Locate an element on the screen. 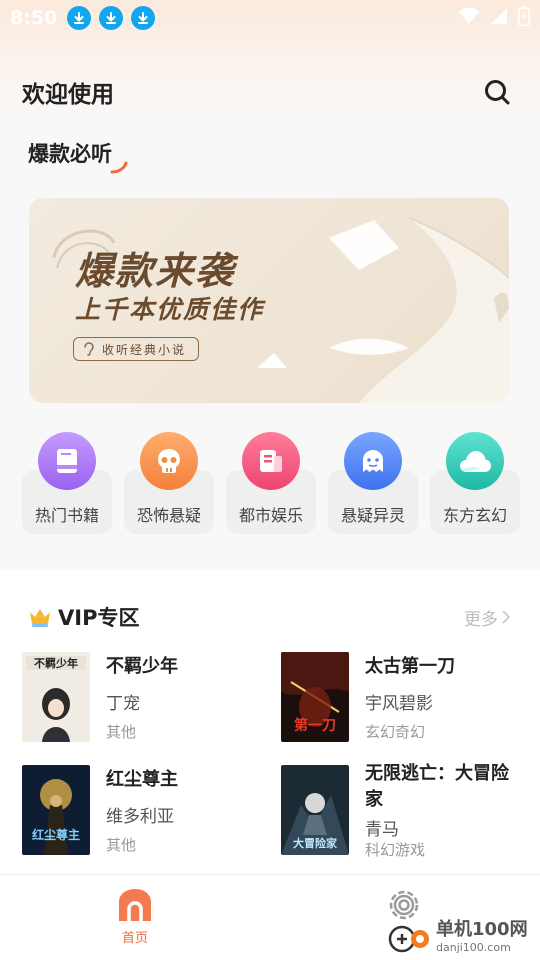 The image size is (540, 960). banner-title: 爆款来袭 is located at coordinates (155, 271).